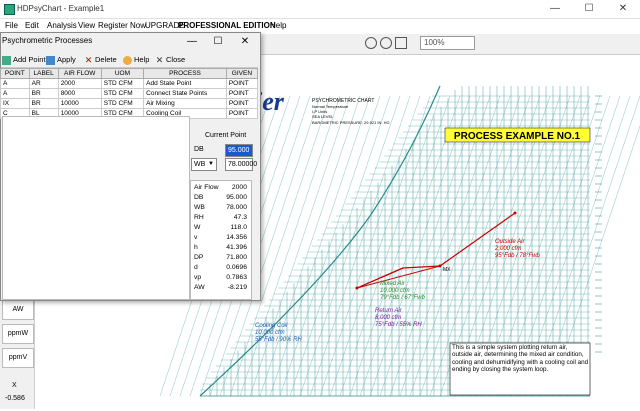 Image resolution: width=640 pixels, height=411 pixels. Describe the element at coordinates (395, 291) in the screenshot. I see `mixed-air-label-2: 10,000 cfm` at that location.